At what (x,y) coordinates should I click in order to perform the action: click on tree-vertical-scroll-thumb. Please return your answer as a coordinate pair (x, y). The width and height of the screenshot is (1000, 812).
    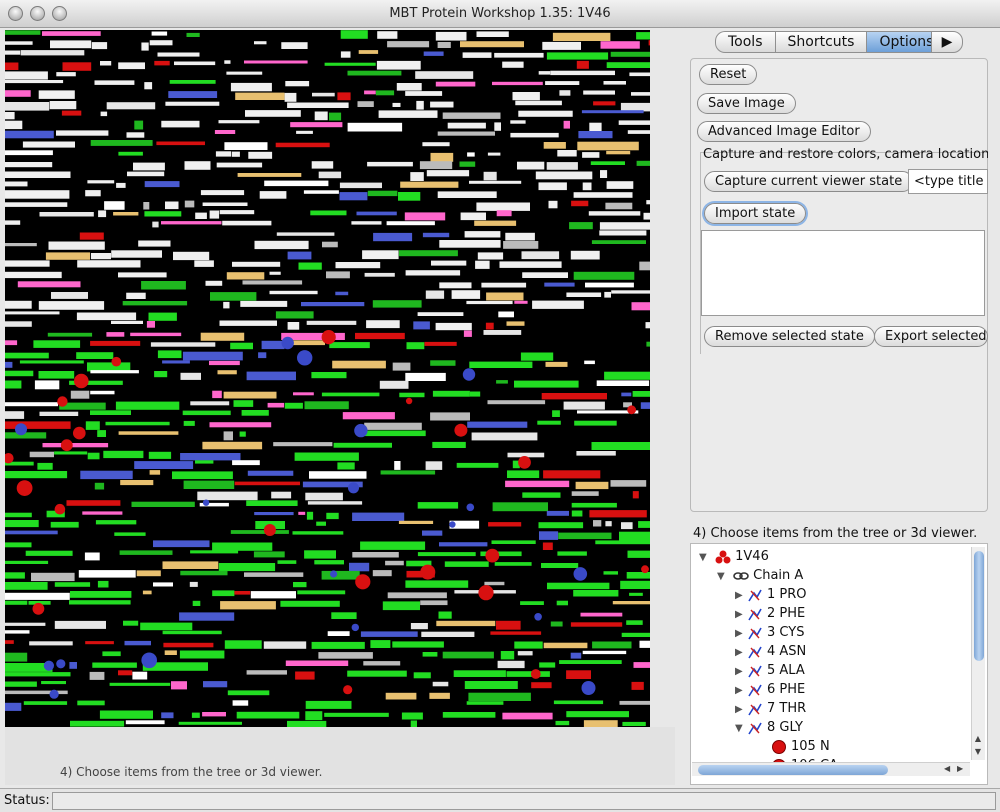
    Looking at the image, I should click on (979, 606).